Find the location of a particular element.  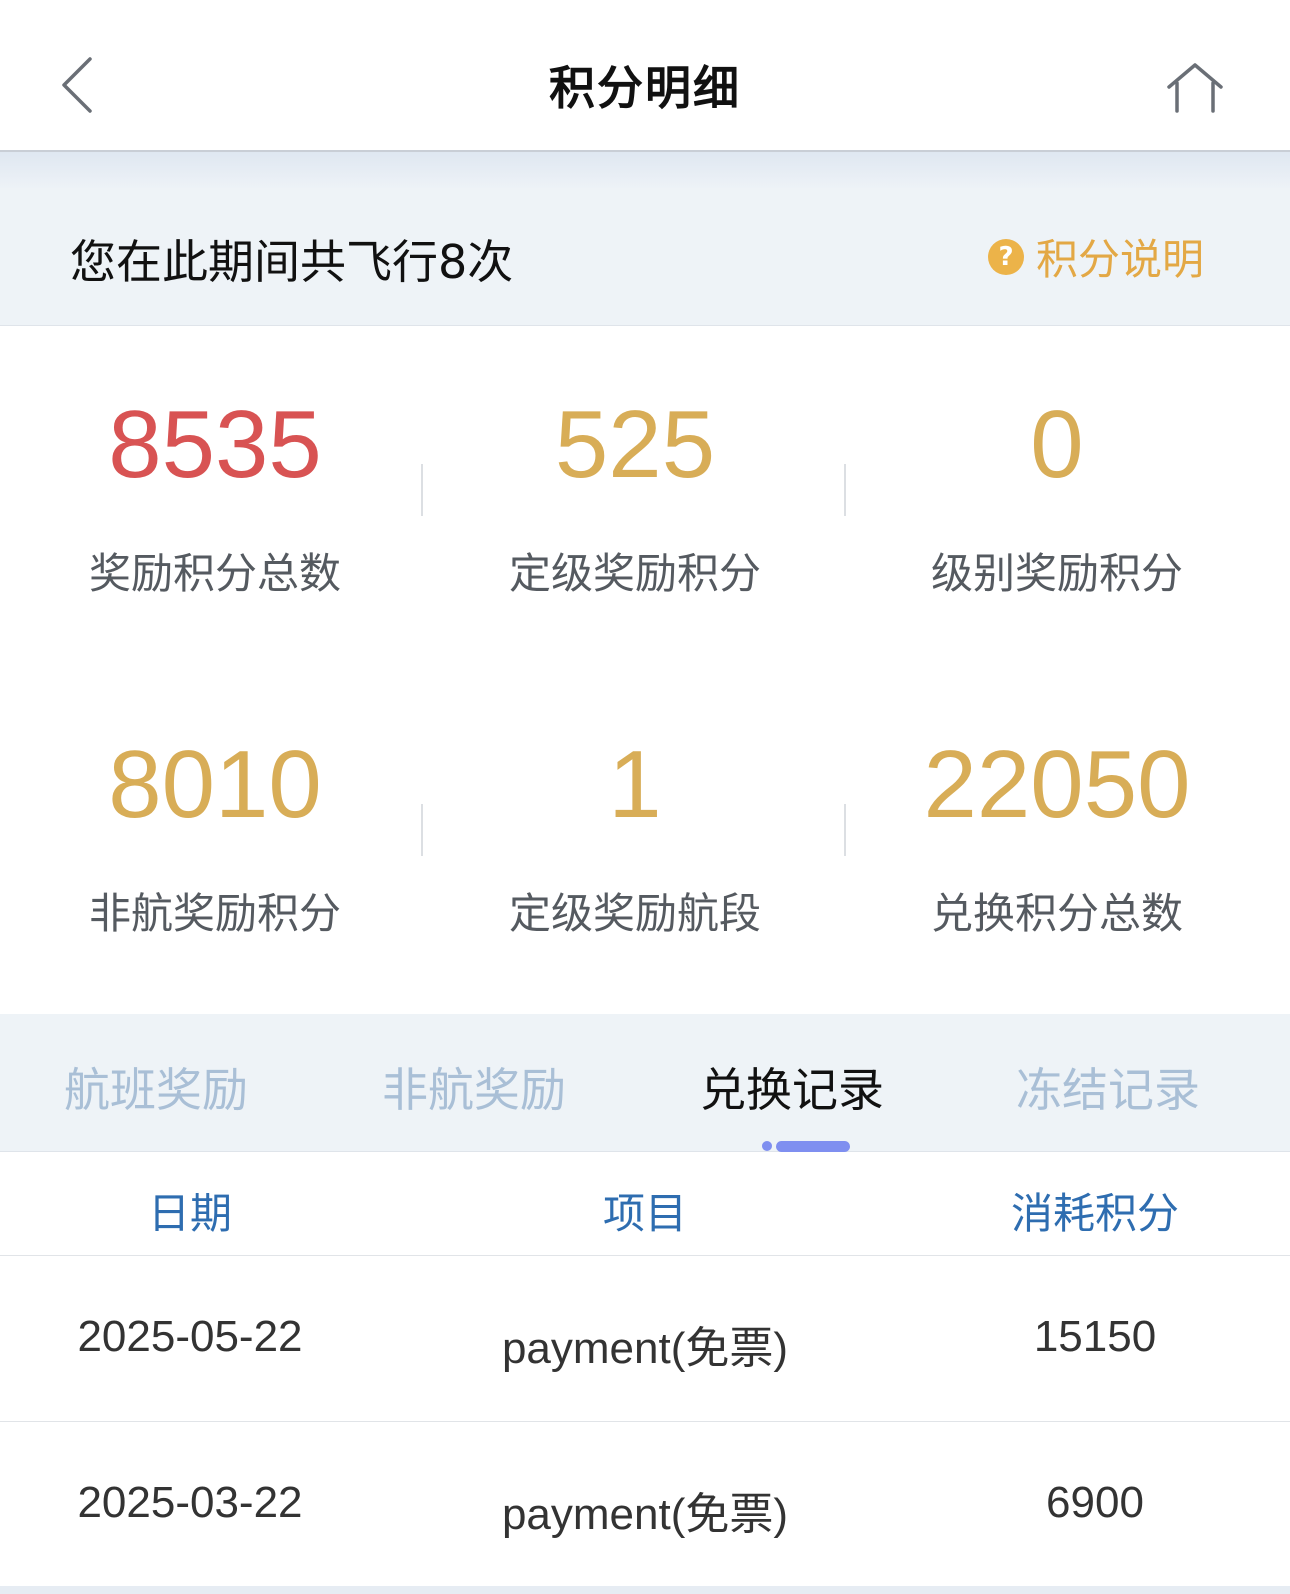

stat-qualifying-reward-points: 525 定级奖励积分 is located at coordinates (635, 510).